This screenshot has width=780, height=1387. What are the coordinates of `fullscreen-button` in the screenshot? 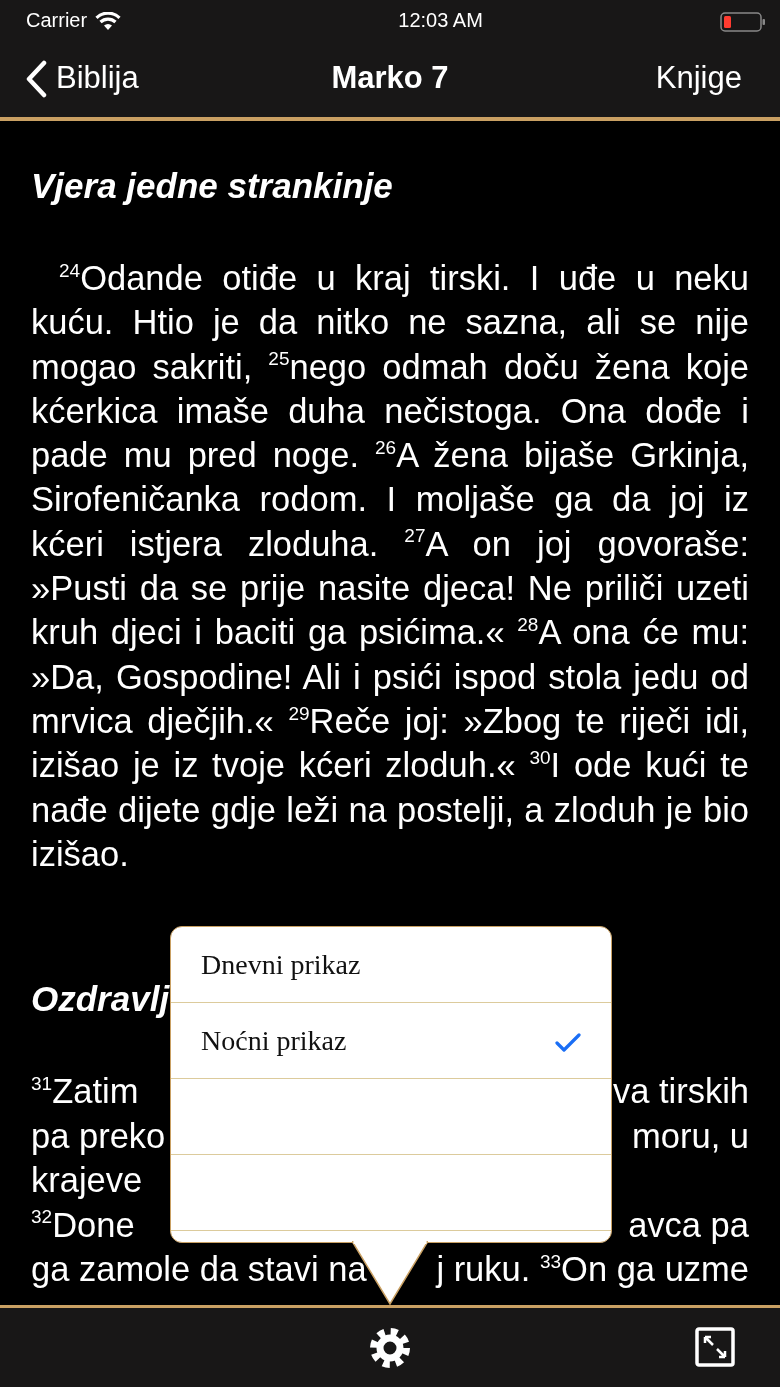 It's located at (715, 1347).